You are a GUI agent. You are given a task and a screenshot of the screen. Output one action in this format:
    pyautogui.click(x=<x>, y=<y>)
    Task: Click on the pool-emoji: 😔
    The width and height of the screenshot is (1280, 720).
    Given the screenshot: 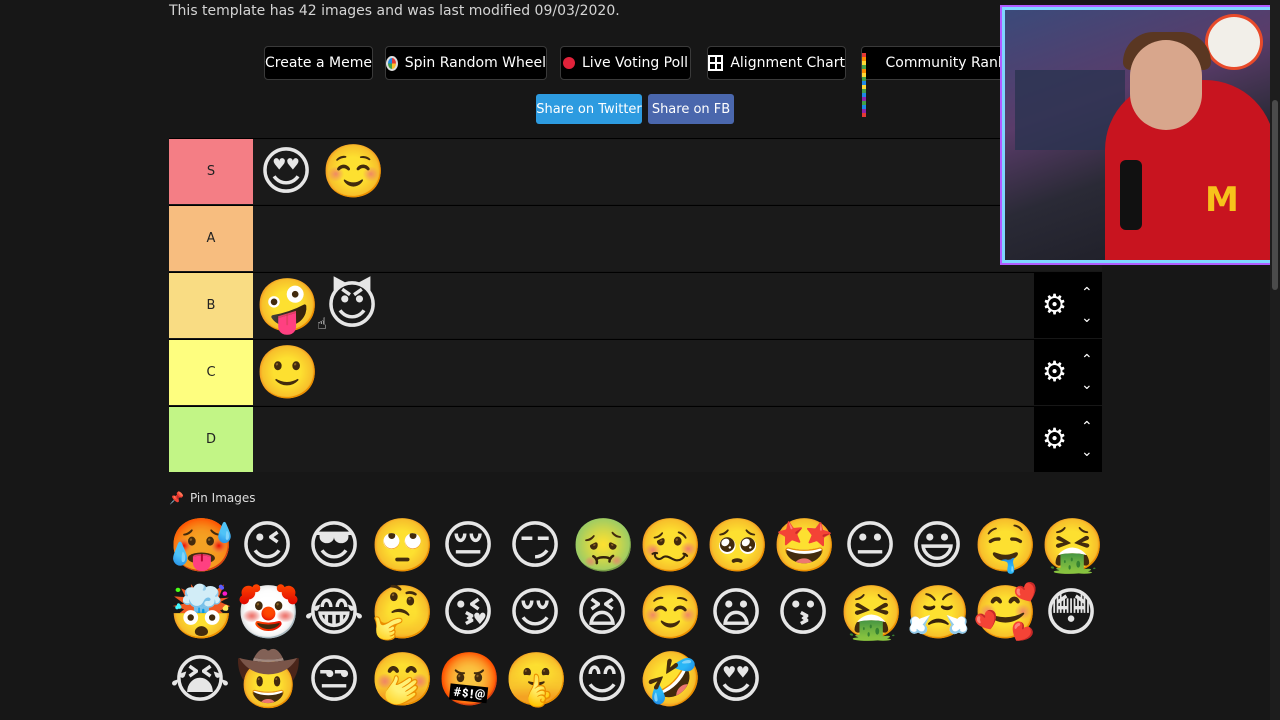 What is the action you would take?
    pyautogui.click(x=468, y=546)
    